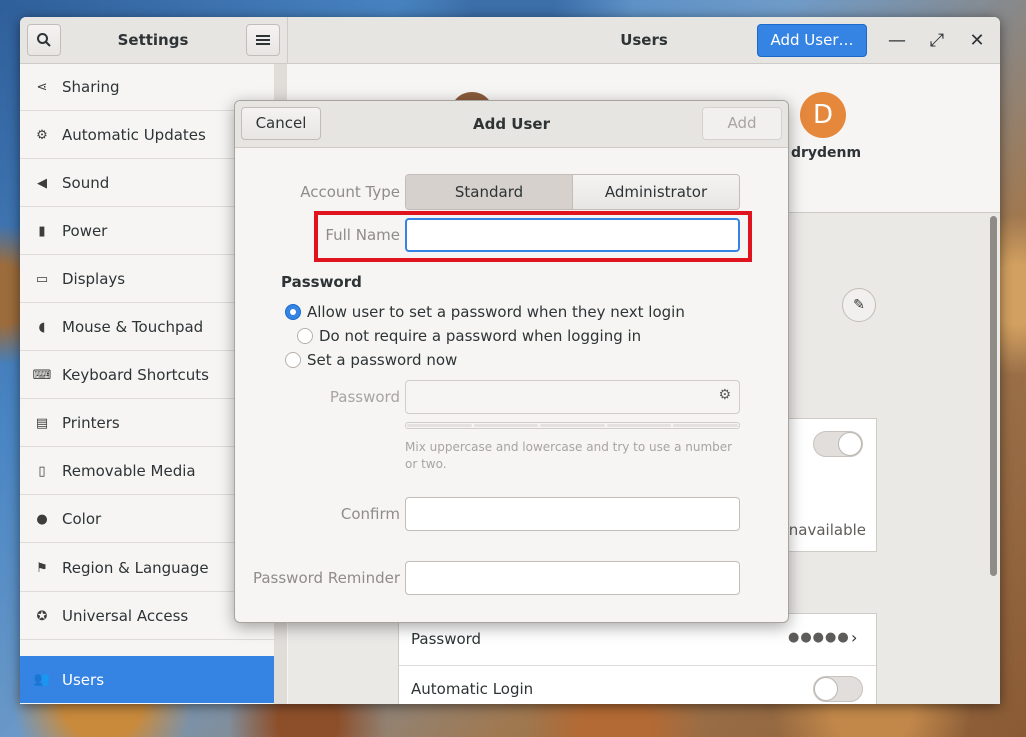 The height and width of the screenshot is (737, 1026). What do you see at coordinates (572, 514) in the screenshot?
I see `confirm-field` at bounding box center [572, 514].